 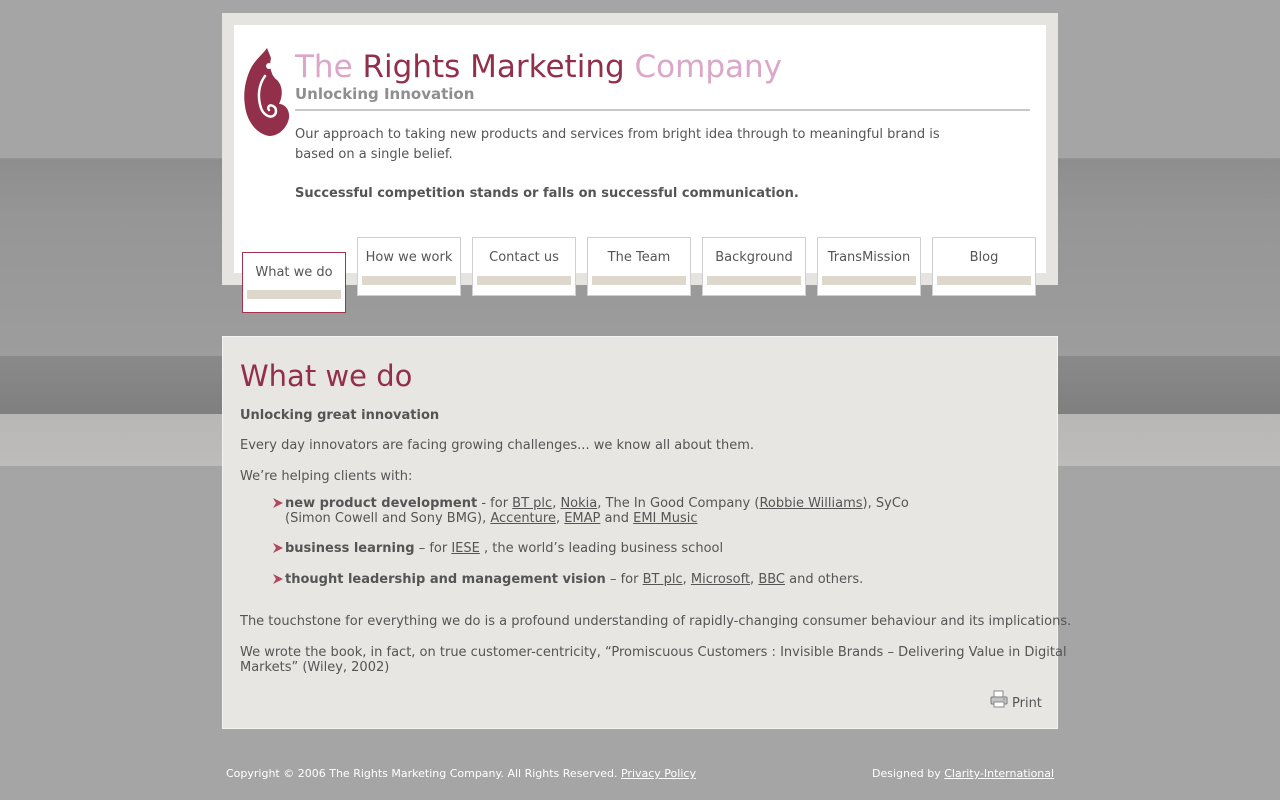 I want to click on hook-pendant-logo, so click(x=267, y=92).